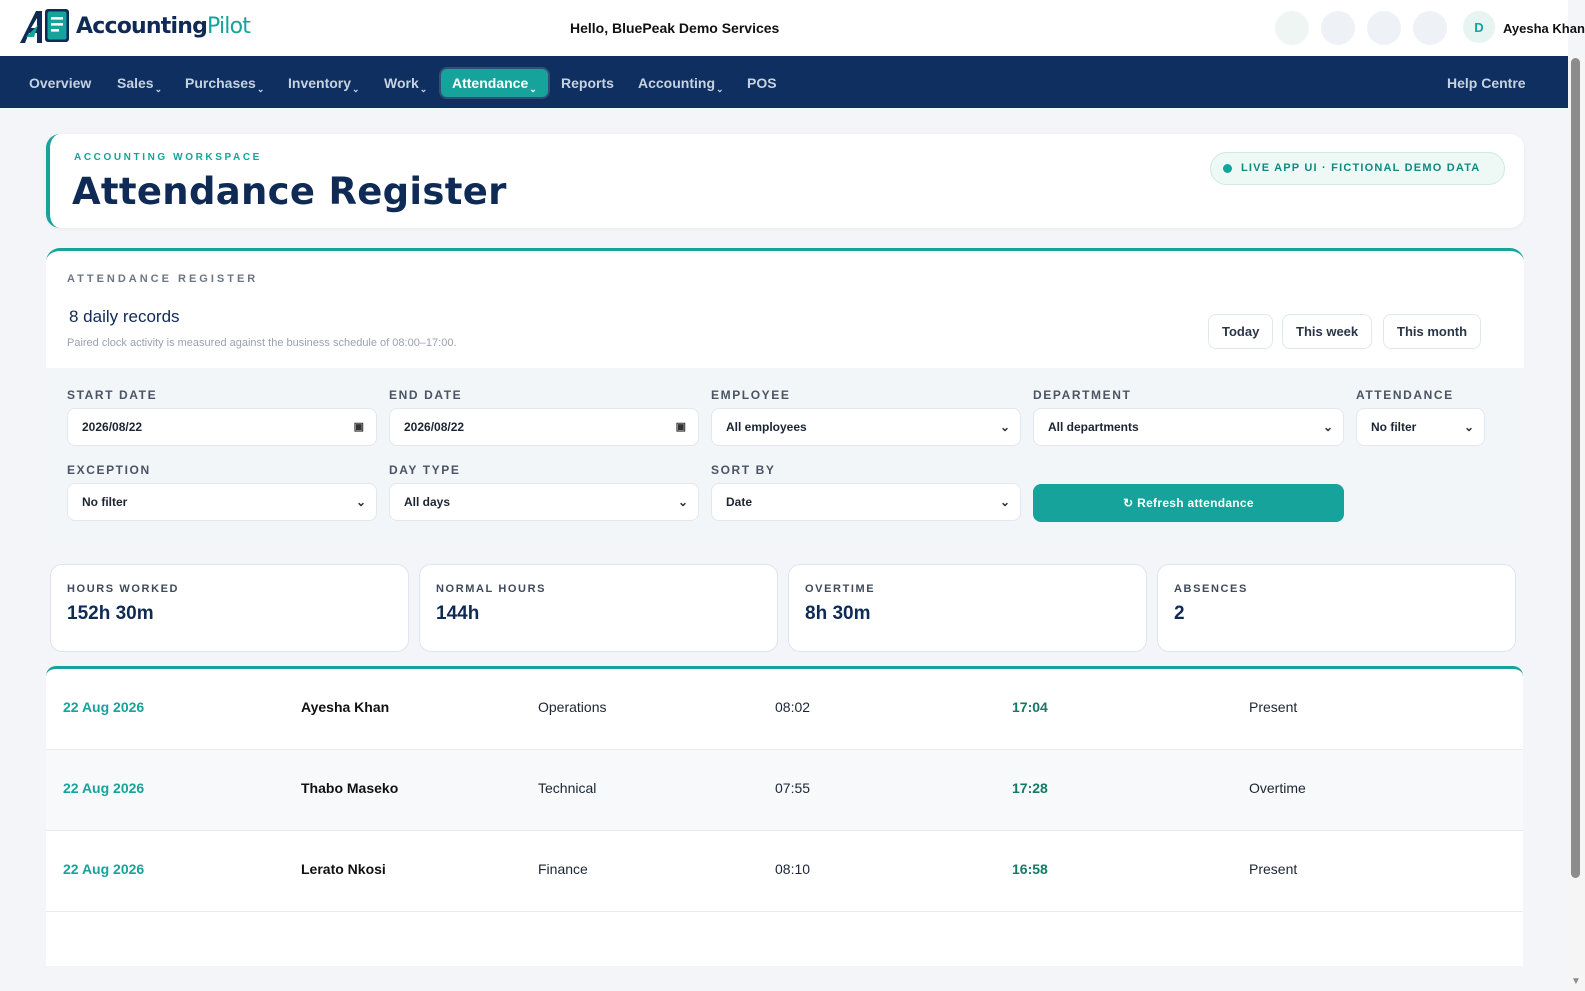 The image size is (1585, 991). What do you see at coordinates (405, 83) in the screenshot?
I see `nav-work: Work⌄` at bounding box center [405, 83].